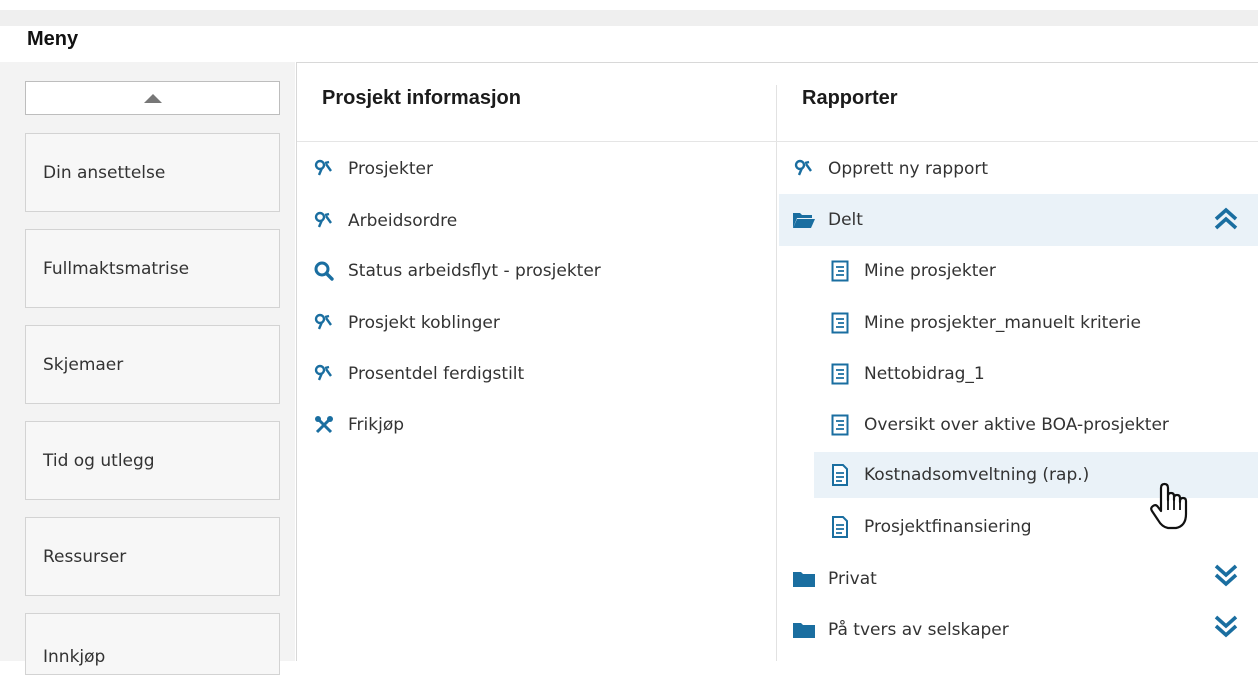 Image resolution: width=1258 pixels, height=675 pixels. What do you see at coordinates (852, 579) in the screenshot?
I see `folder-label: Privat` at bounding box center [852, 579].